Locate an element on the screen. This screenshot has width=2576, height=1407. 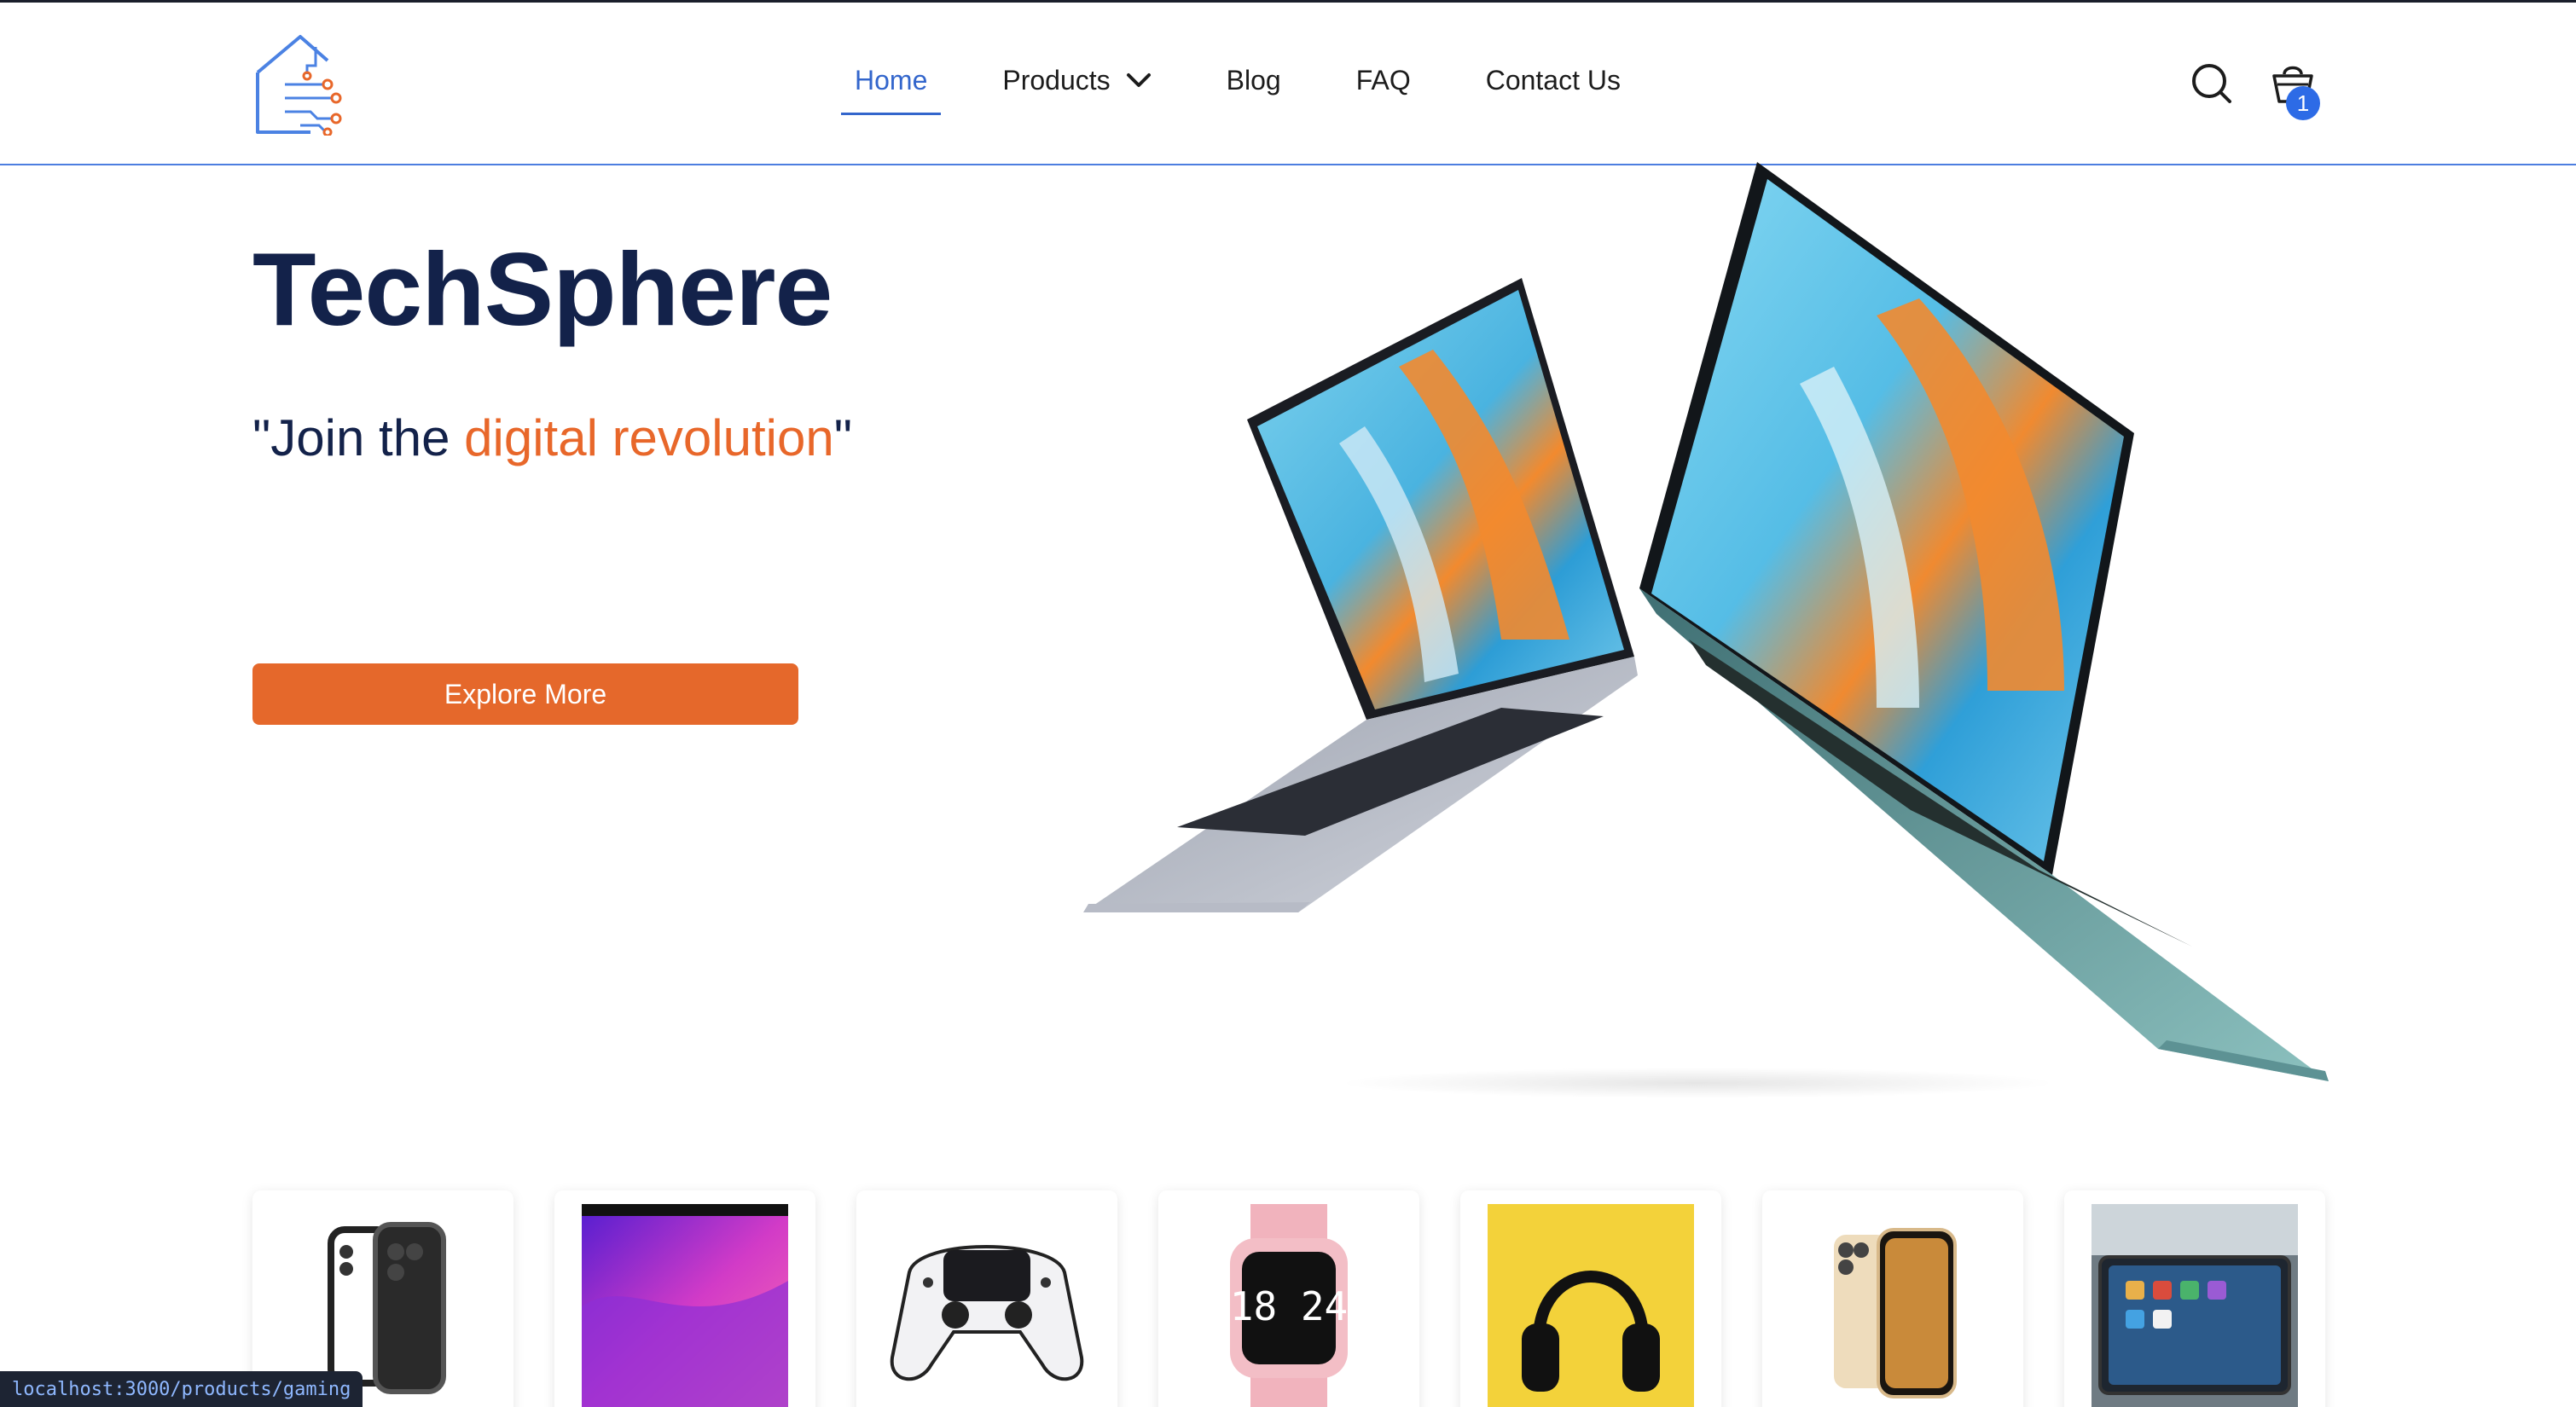
gold-iphone-image is located at coordinates (1893, 1305).